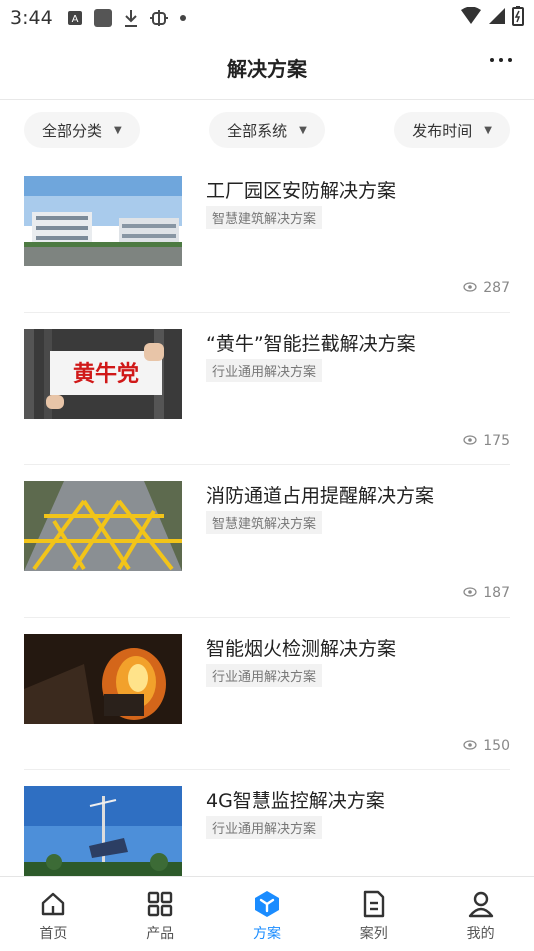 The width and height of the screenshot is (534, 951). I want to click on tab-home-label: 首页, so click(53, 934).